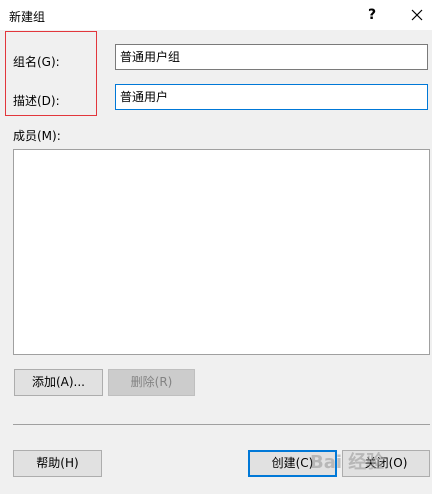 The width and height of the screenshot is (432, 494). I want to click on window-title: 新建组, so click(27, 17).